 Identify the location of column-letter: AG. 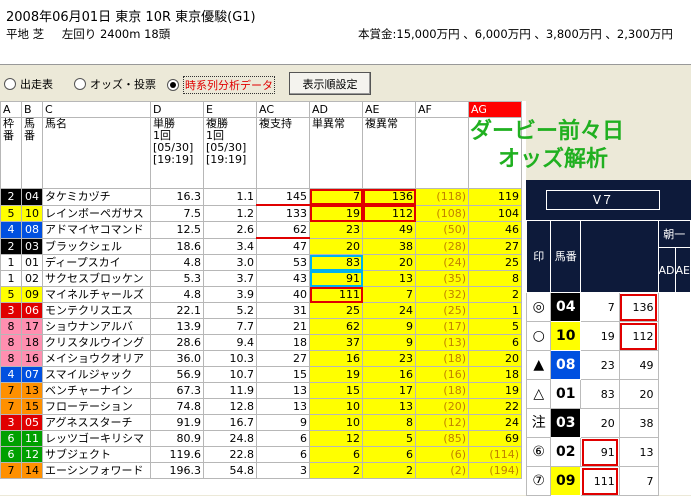
(495, 109).